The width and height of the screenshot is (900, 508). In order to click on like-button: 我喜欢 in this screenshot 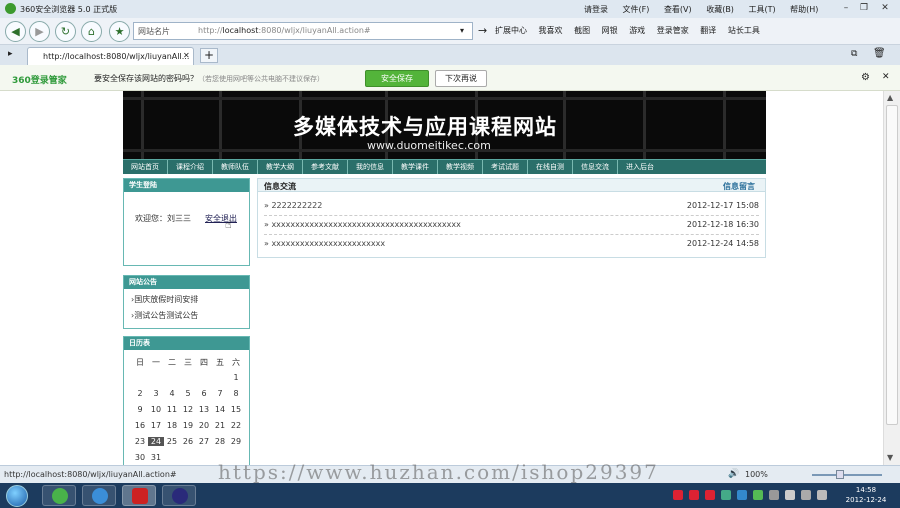, I will do `click(551, 30)`.